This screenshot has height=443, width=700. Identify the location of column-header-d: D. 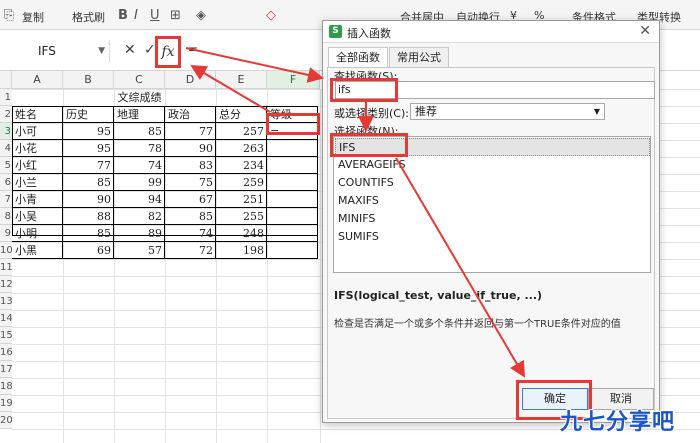
(190, 80).